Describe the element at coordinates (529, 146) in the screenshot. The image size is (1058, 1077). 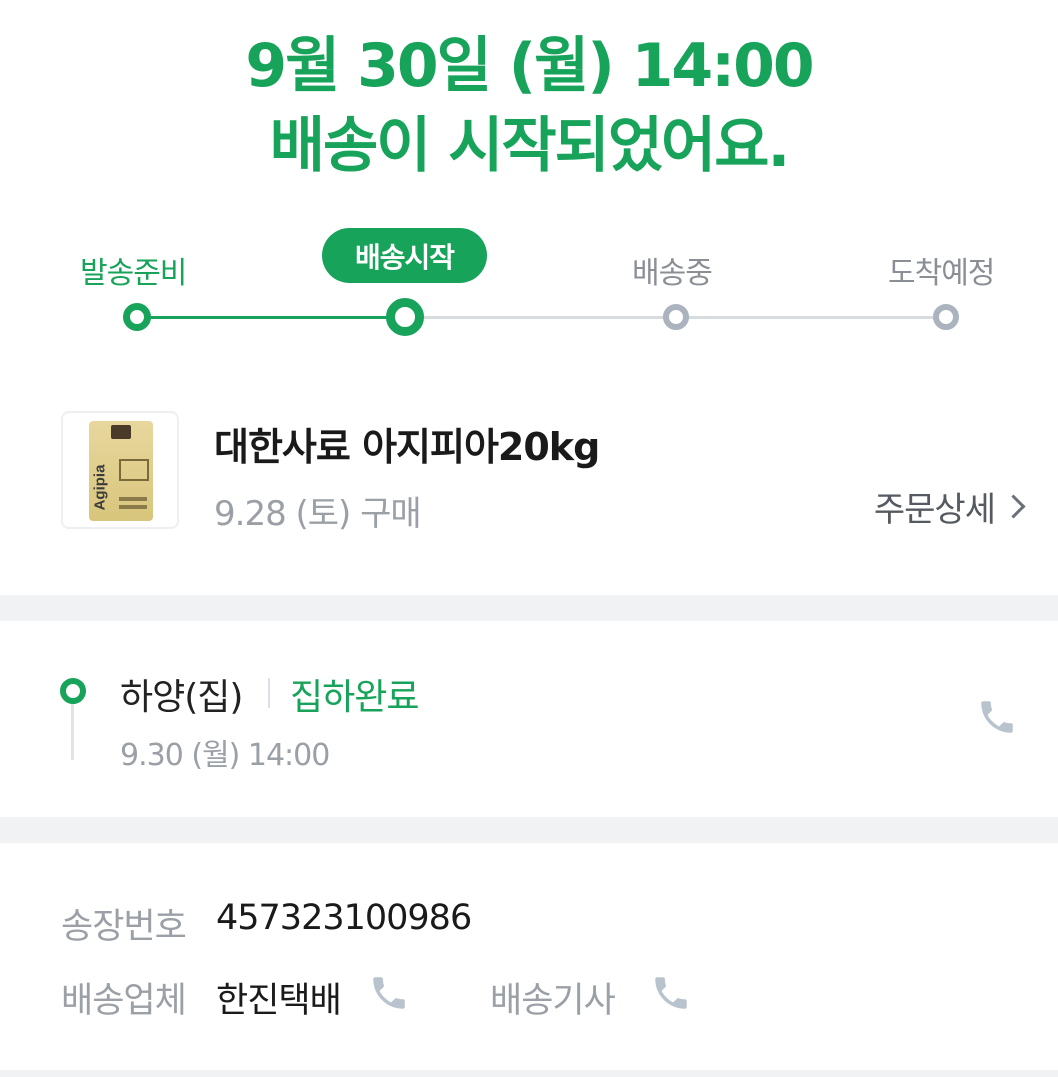
I see `delivery-status-title: 배송이 시작되었어요.` at that location.